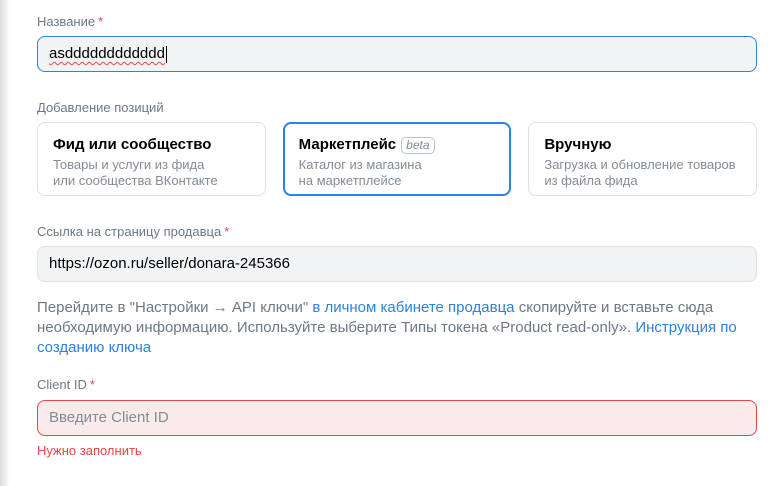 This screenshot has width=777, height=486. What do you see at coordinates (166, 54) in the screenshot?
I see `text-caret` at bounding box center [166, 54].